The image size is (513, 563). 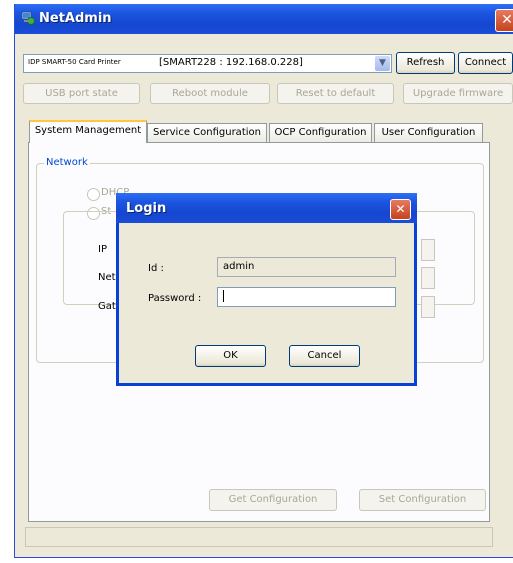 I want to click on reset-default-button: Reset to default, so click(x=335, y=93).